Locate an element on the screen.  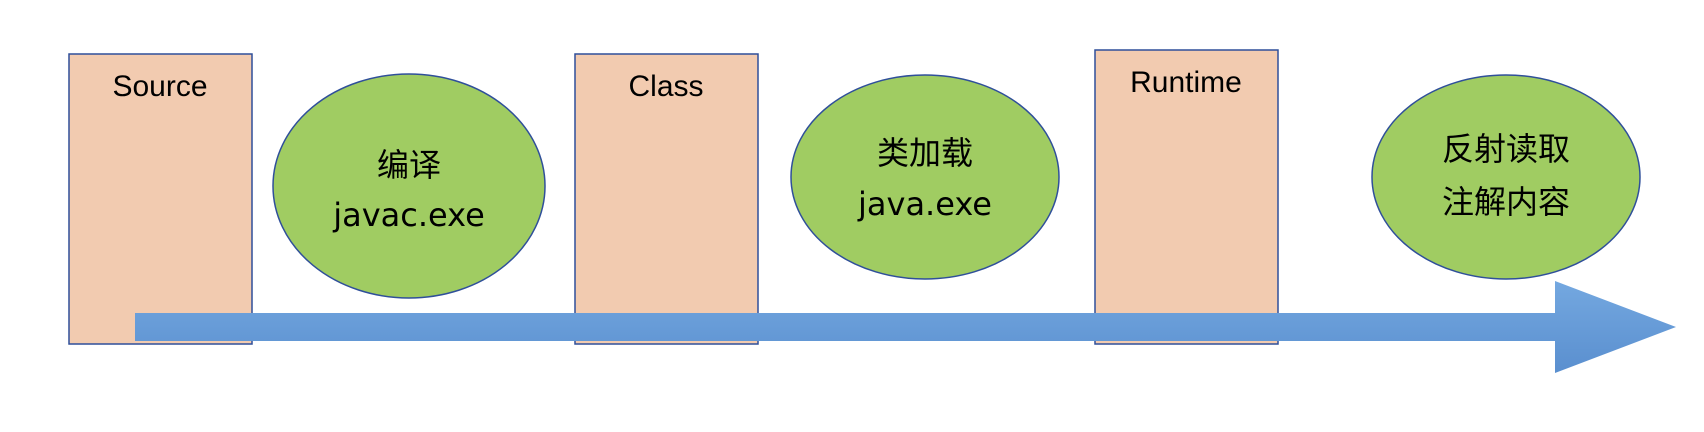
stage-class-label: Class is located at coordinates (665, 86).